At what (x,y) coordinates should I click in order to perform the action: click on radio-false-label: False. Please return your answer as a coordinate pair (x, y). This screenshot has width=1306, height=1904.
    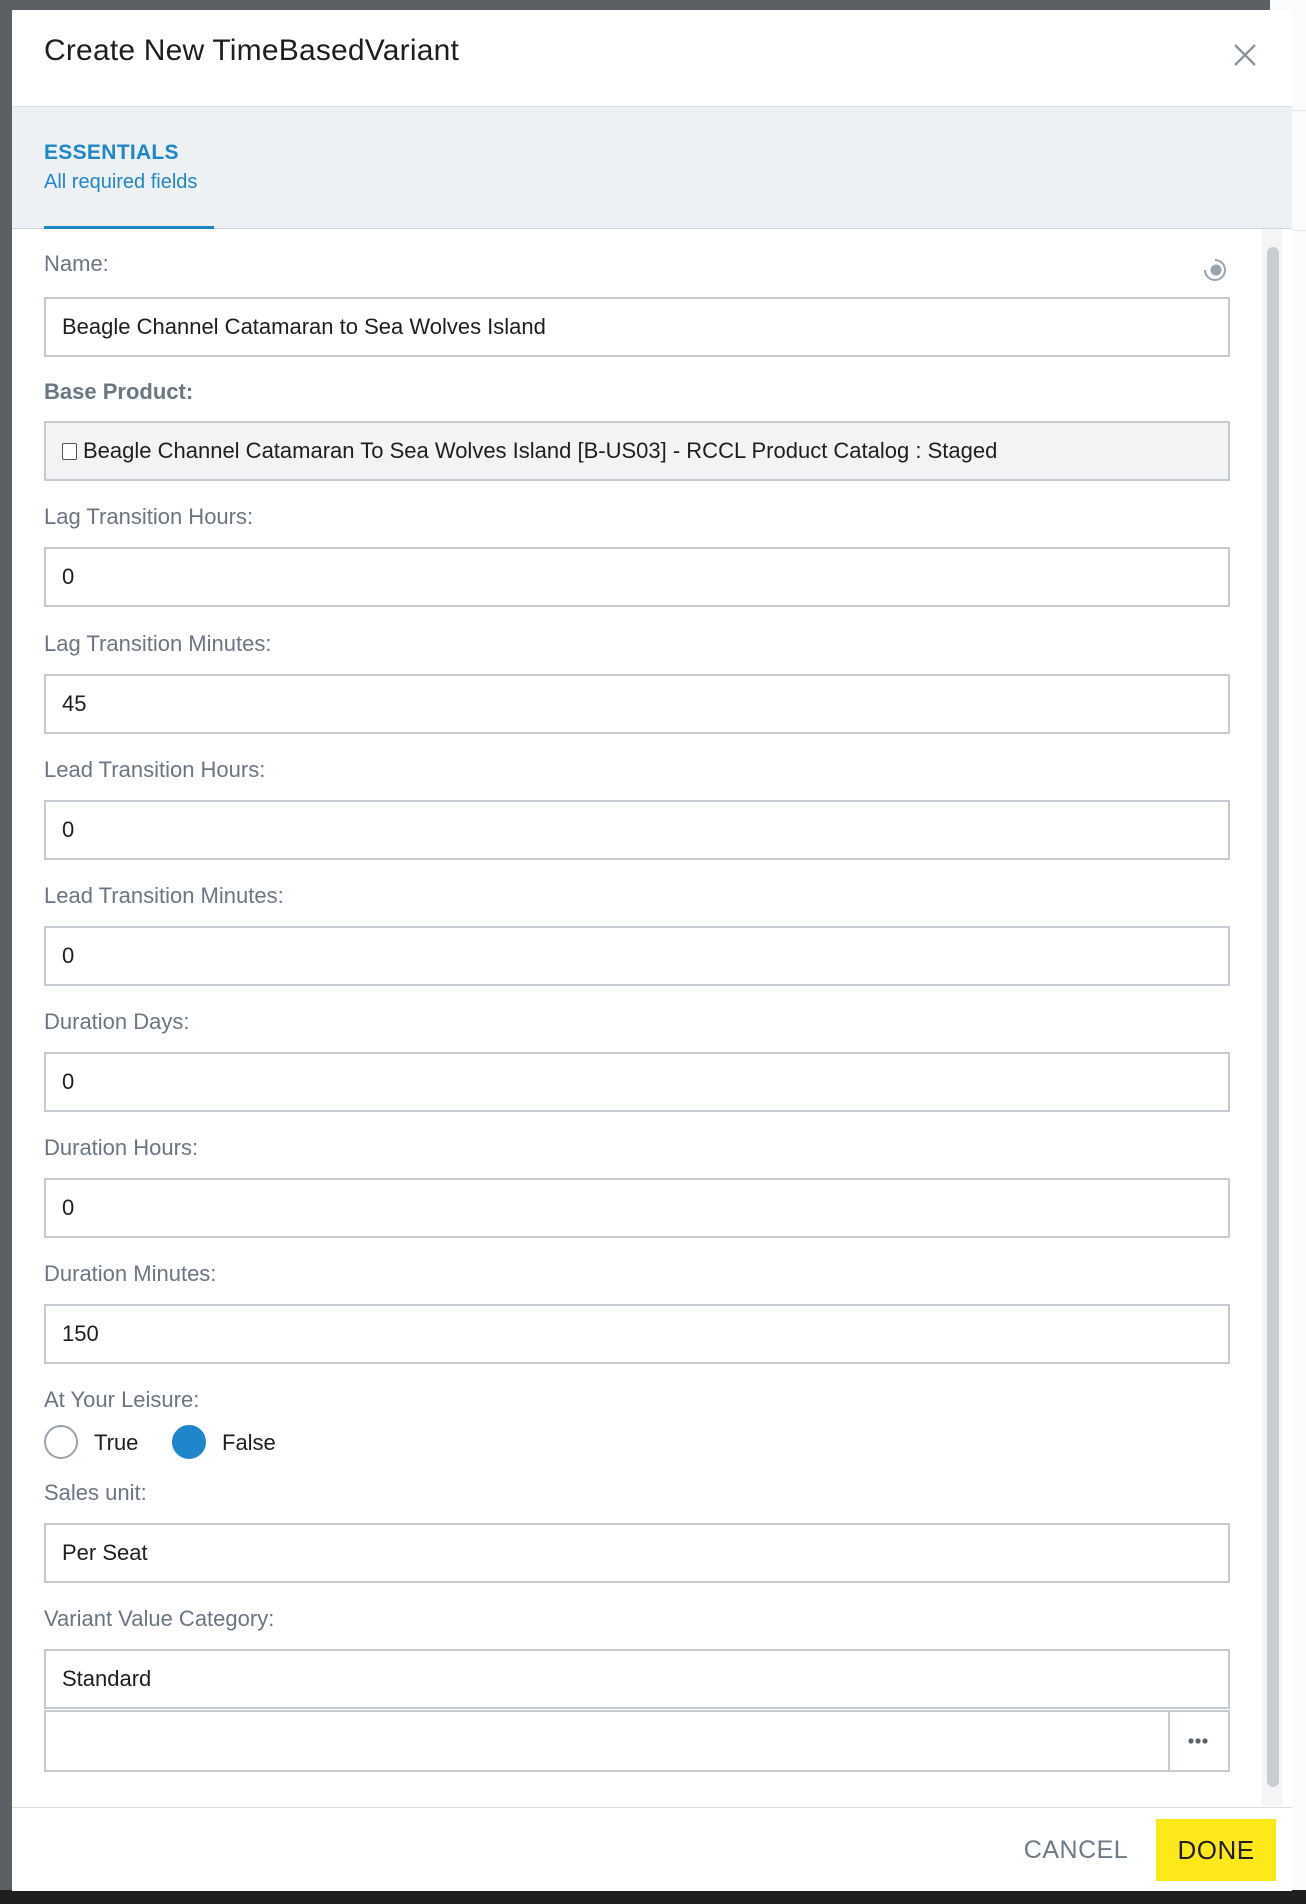
    Looking at the image, I should click on (249, 1443).